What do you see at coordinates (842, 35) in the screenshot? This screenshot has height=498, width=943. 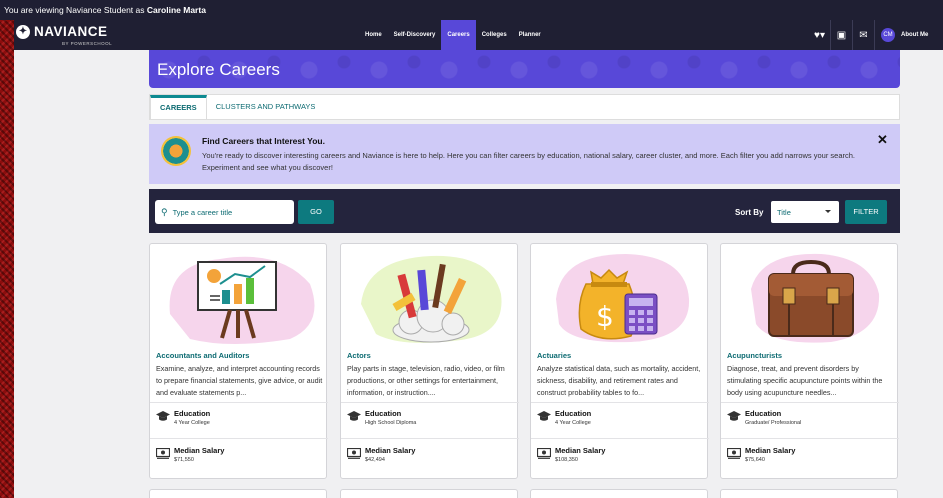 I see `messages-chat-icon: ▣` at bounding box center [842, 35].